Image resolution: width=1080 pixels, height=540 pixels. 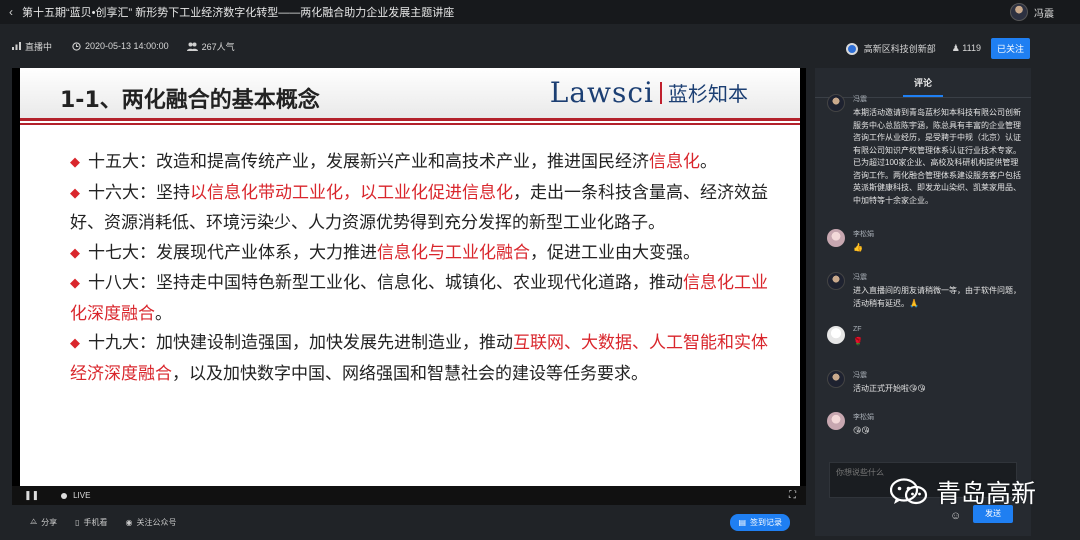 What do you see at coordinates (927, 425) in the screenshot?
I see `comment-item: 李松娟 😘😘` at bounding box center [927, 425].